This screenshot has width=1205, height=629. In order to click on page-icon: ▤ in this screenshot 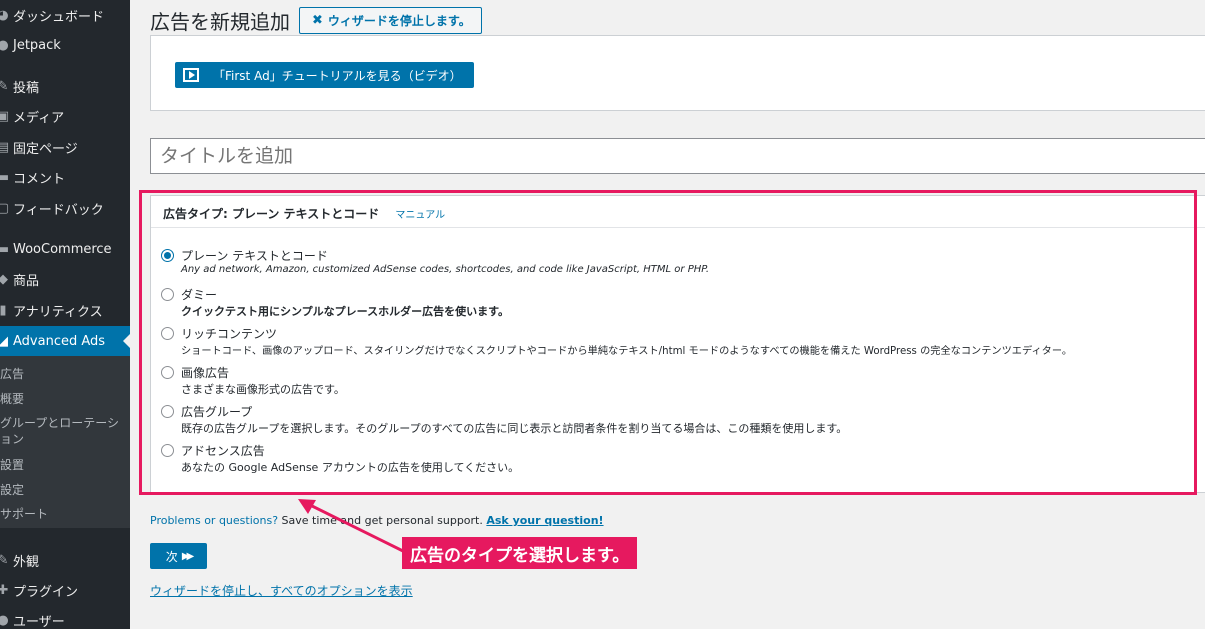, I will do `click(5, 147)`.